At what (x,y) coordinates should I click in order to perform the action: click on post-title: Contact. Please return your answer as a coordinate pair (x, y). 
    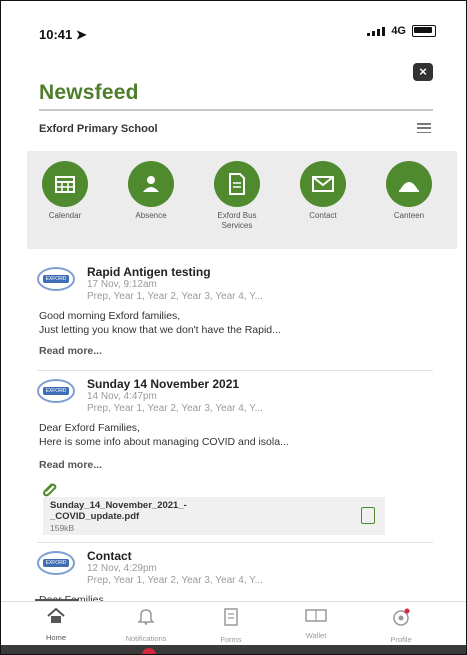
    Looking at the image, I should click on (109, 556).